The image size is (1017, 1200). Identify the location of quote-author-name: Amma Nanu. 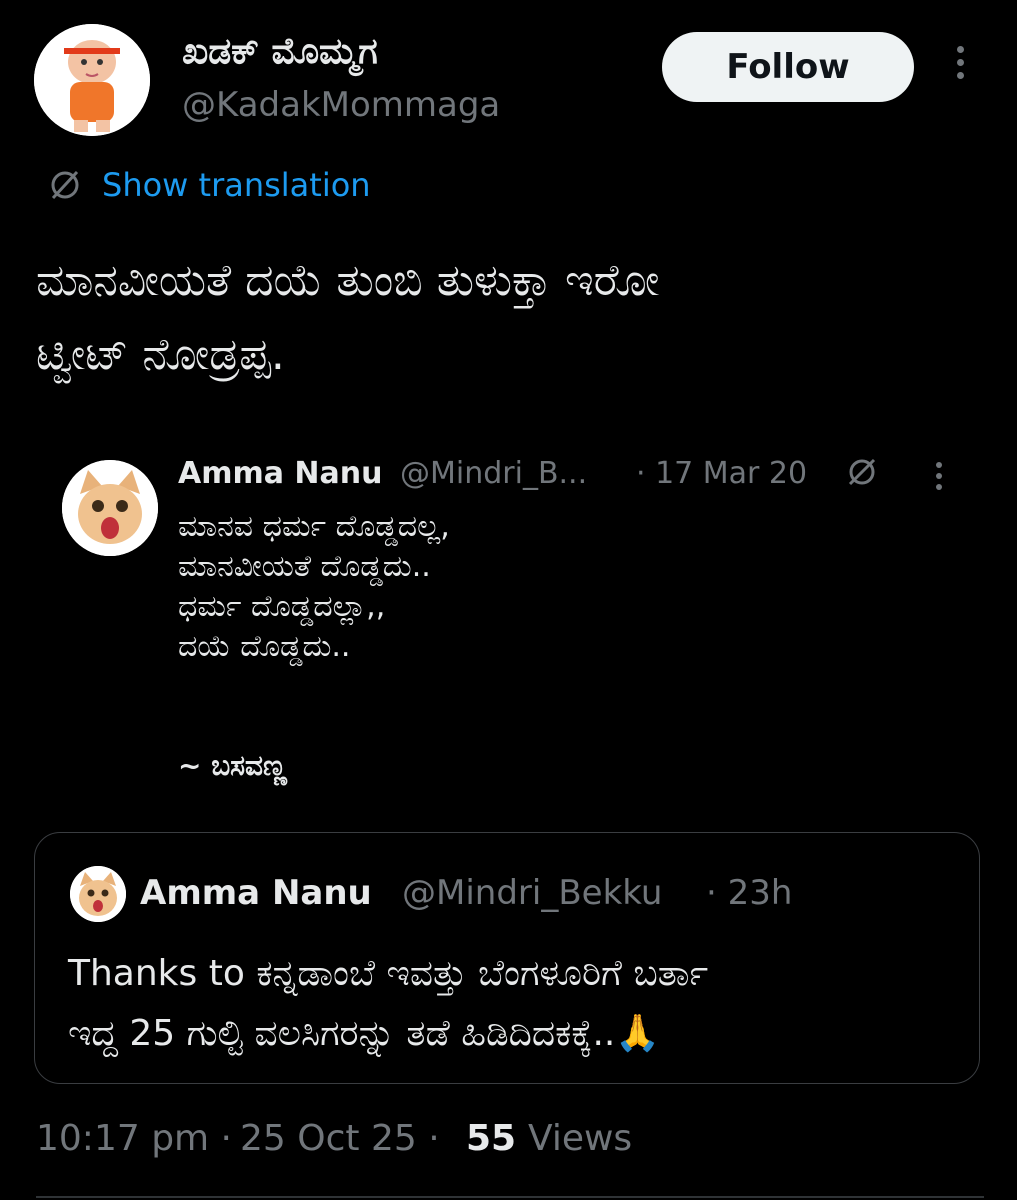
(256, 893).